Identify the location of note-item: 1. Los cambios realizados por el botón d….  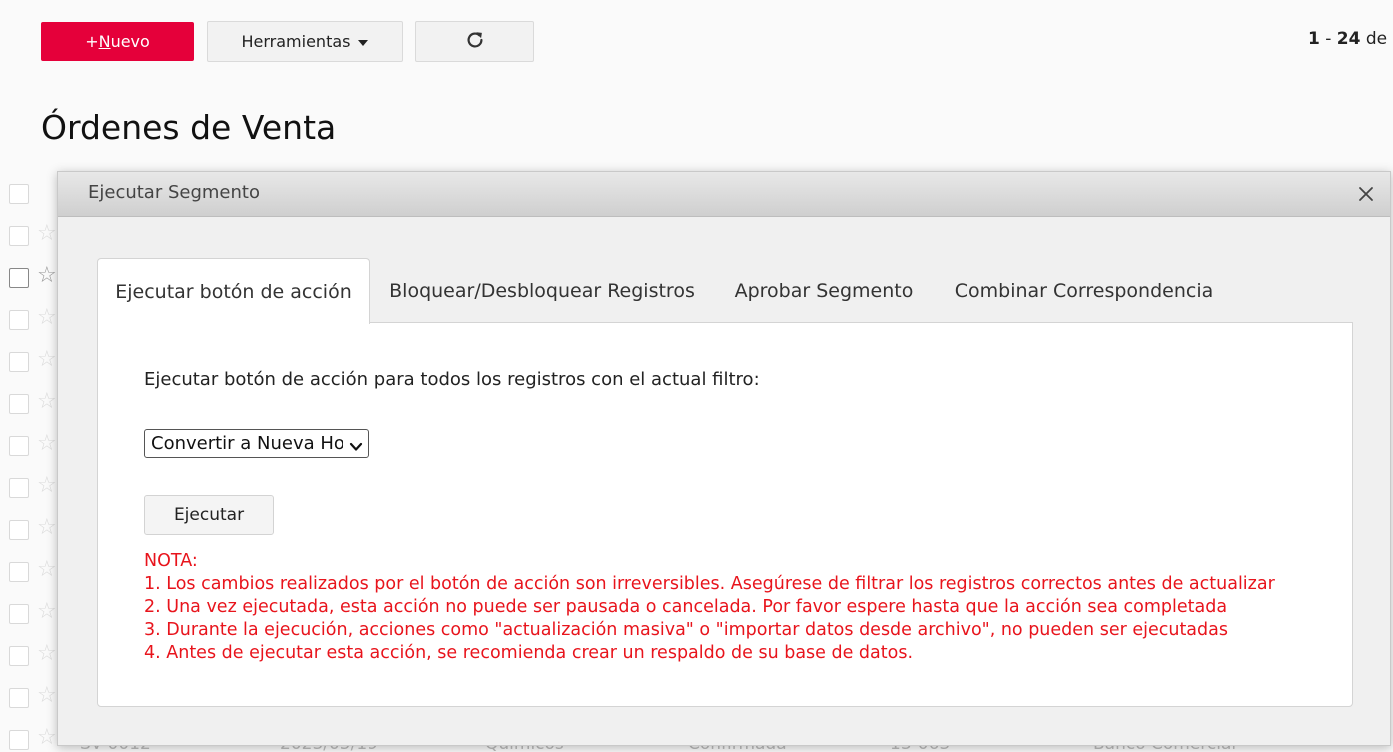
(709, 584).